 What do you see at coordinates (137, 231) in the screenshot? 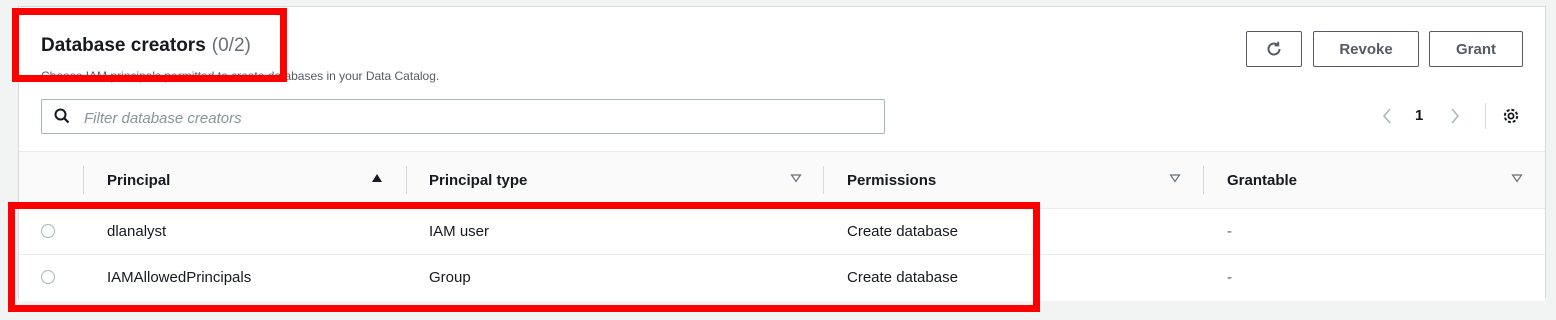
I see `cell-principal: dlanalyst` at bounding box center [137, 231].